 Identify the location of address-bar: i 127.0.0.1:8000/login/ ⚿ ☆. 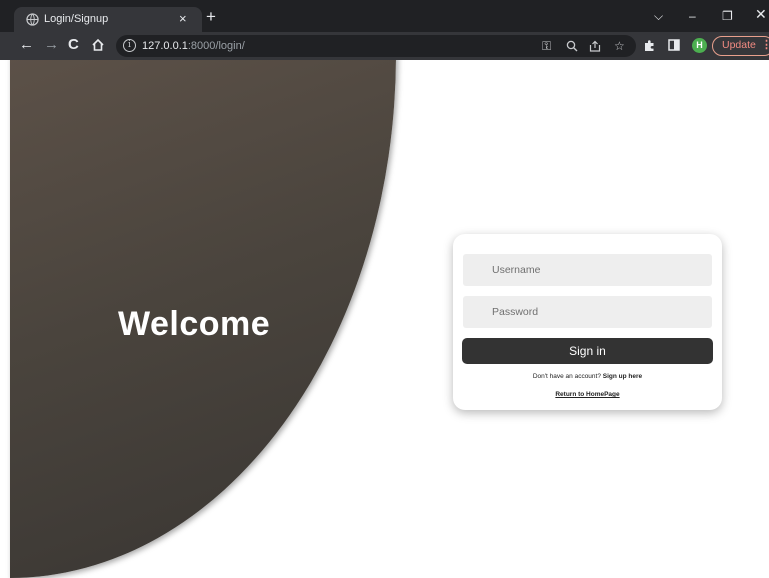
(376, 46).